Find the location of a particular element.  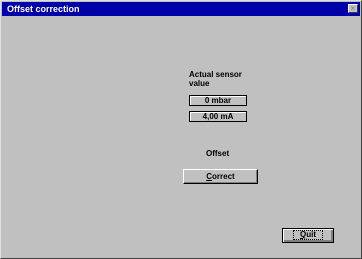

quit-button: Quit is located at coordinates (308, 235).